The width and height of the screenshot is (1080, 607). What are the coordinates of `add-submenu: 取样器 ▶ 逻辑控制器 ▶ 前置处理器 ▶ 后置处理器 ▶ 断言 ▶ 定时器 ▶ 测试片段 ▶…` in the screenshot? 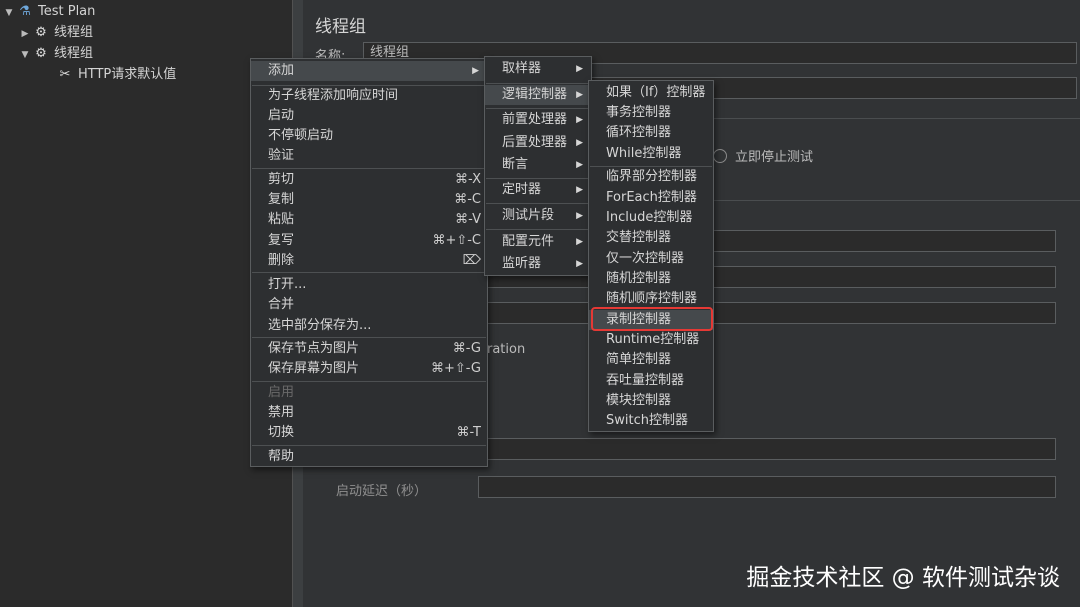 It's located at (538, 166).